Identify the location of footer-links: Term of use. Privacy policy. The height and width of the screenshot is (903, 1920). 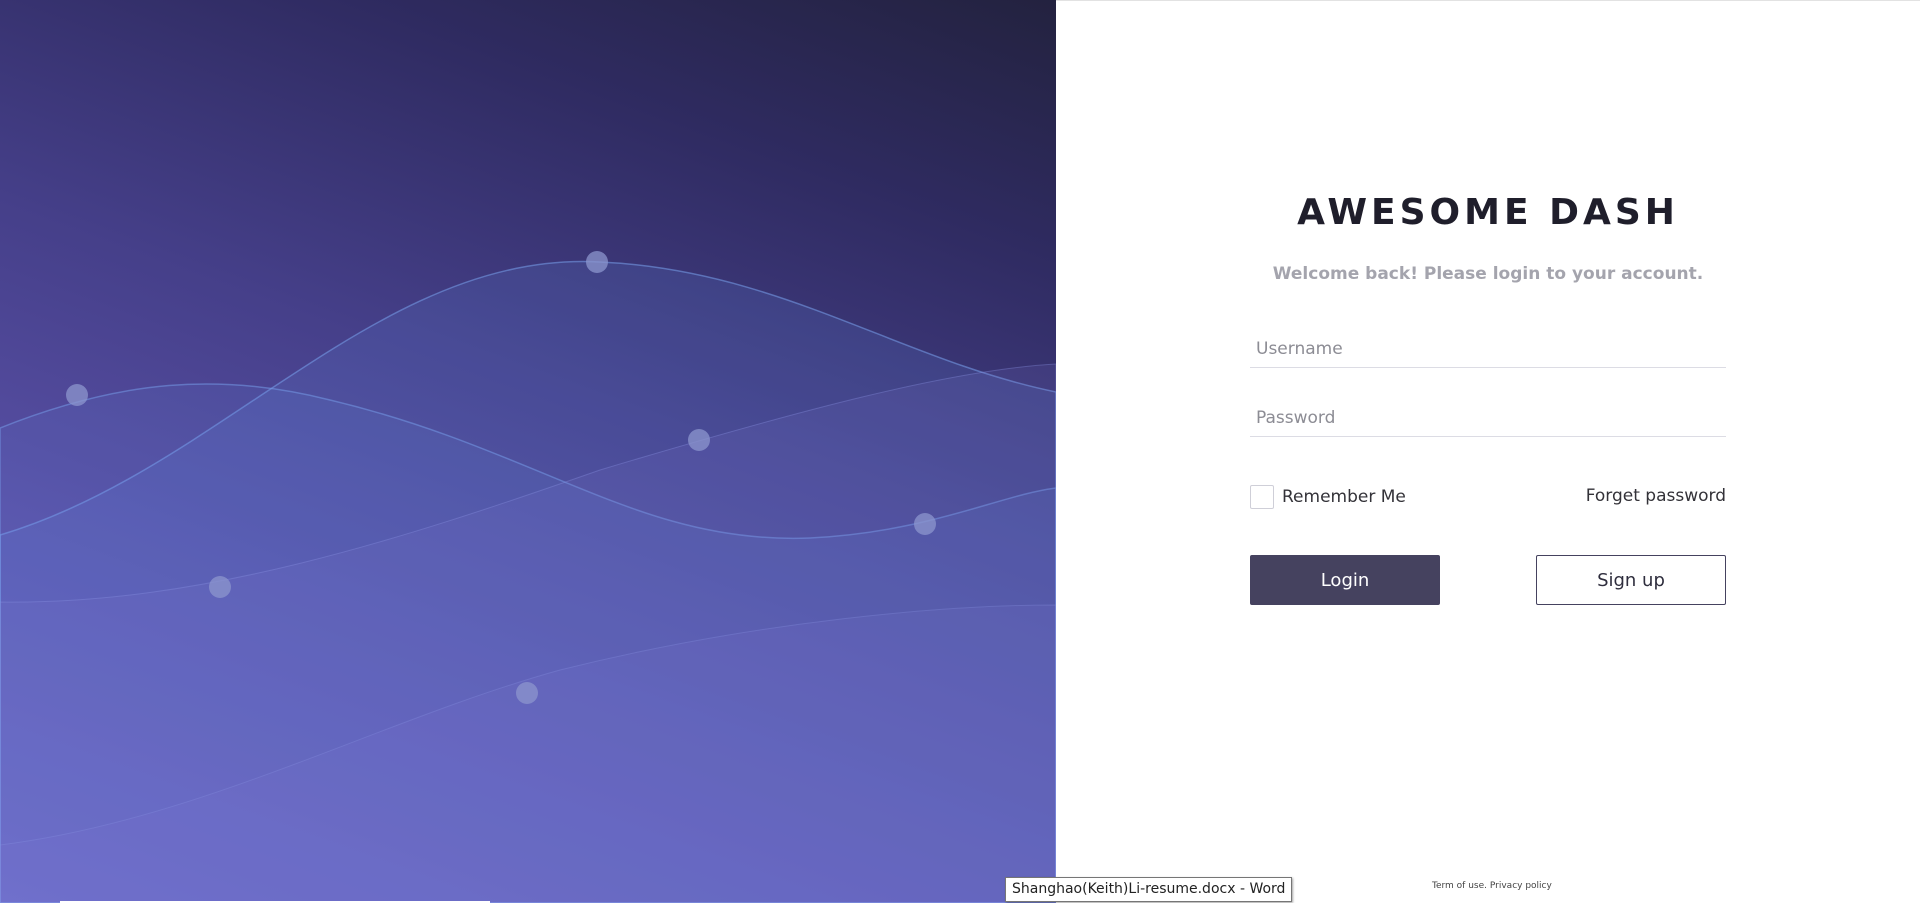
(1492, 886).